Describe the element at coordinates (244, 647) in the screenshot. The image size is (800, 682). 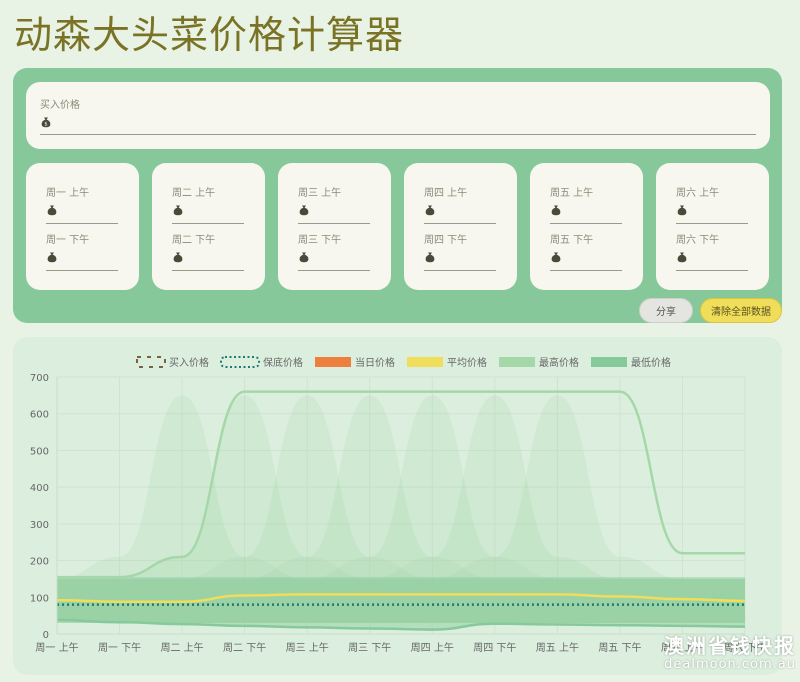
I see `x-tick-label: 周二 下午` at that location.